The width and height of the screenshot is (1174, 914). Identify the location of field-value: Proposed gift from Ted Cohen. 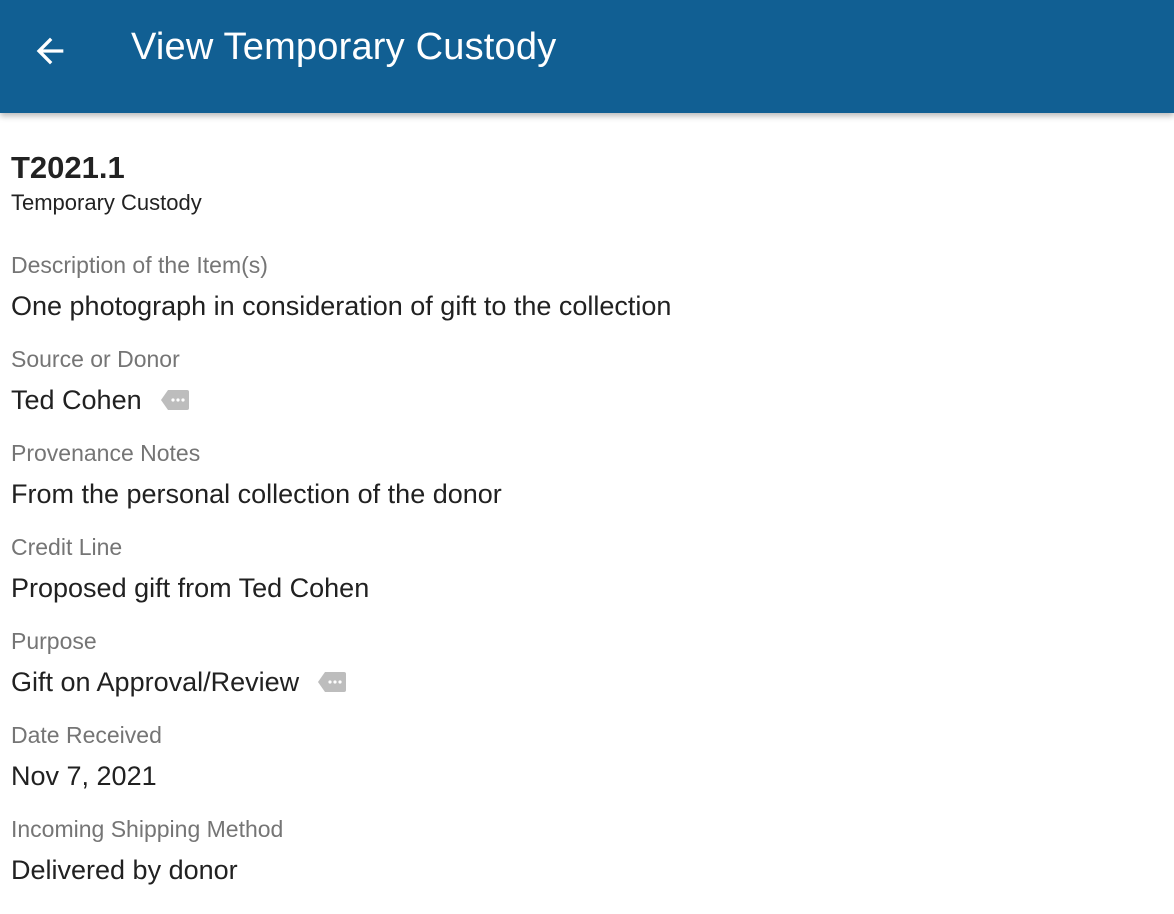
(586, 588).